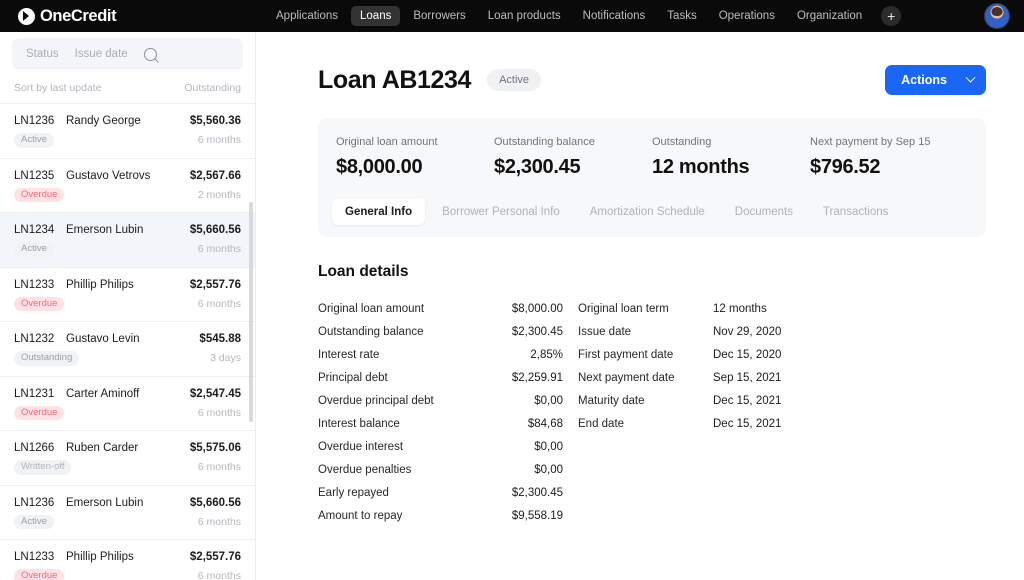 Image resolution: width=1024 pixels, height=580 pixels. What do you see at coordinates (681, 16) in the screenshot?
I see `nav-item-tasks: Tasks` at bounding box center [681, 16].